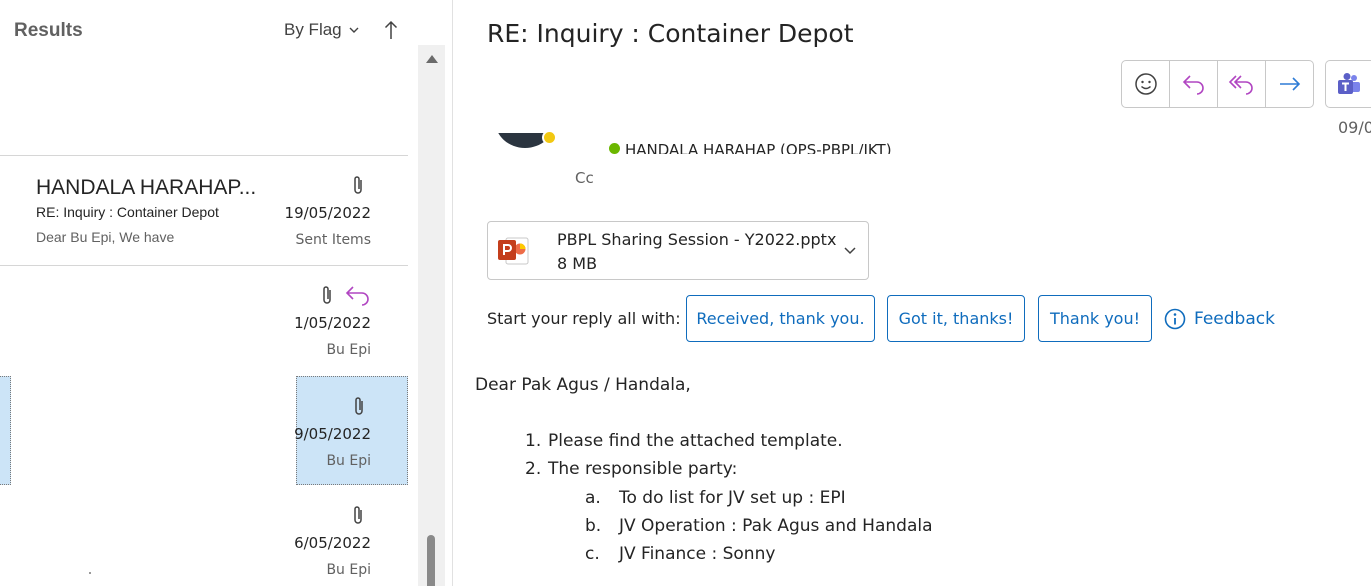 The image size is (1371, 586). I want to click on message-actions, so click(1217, 84).